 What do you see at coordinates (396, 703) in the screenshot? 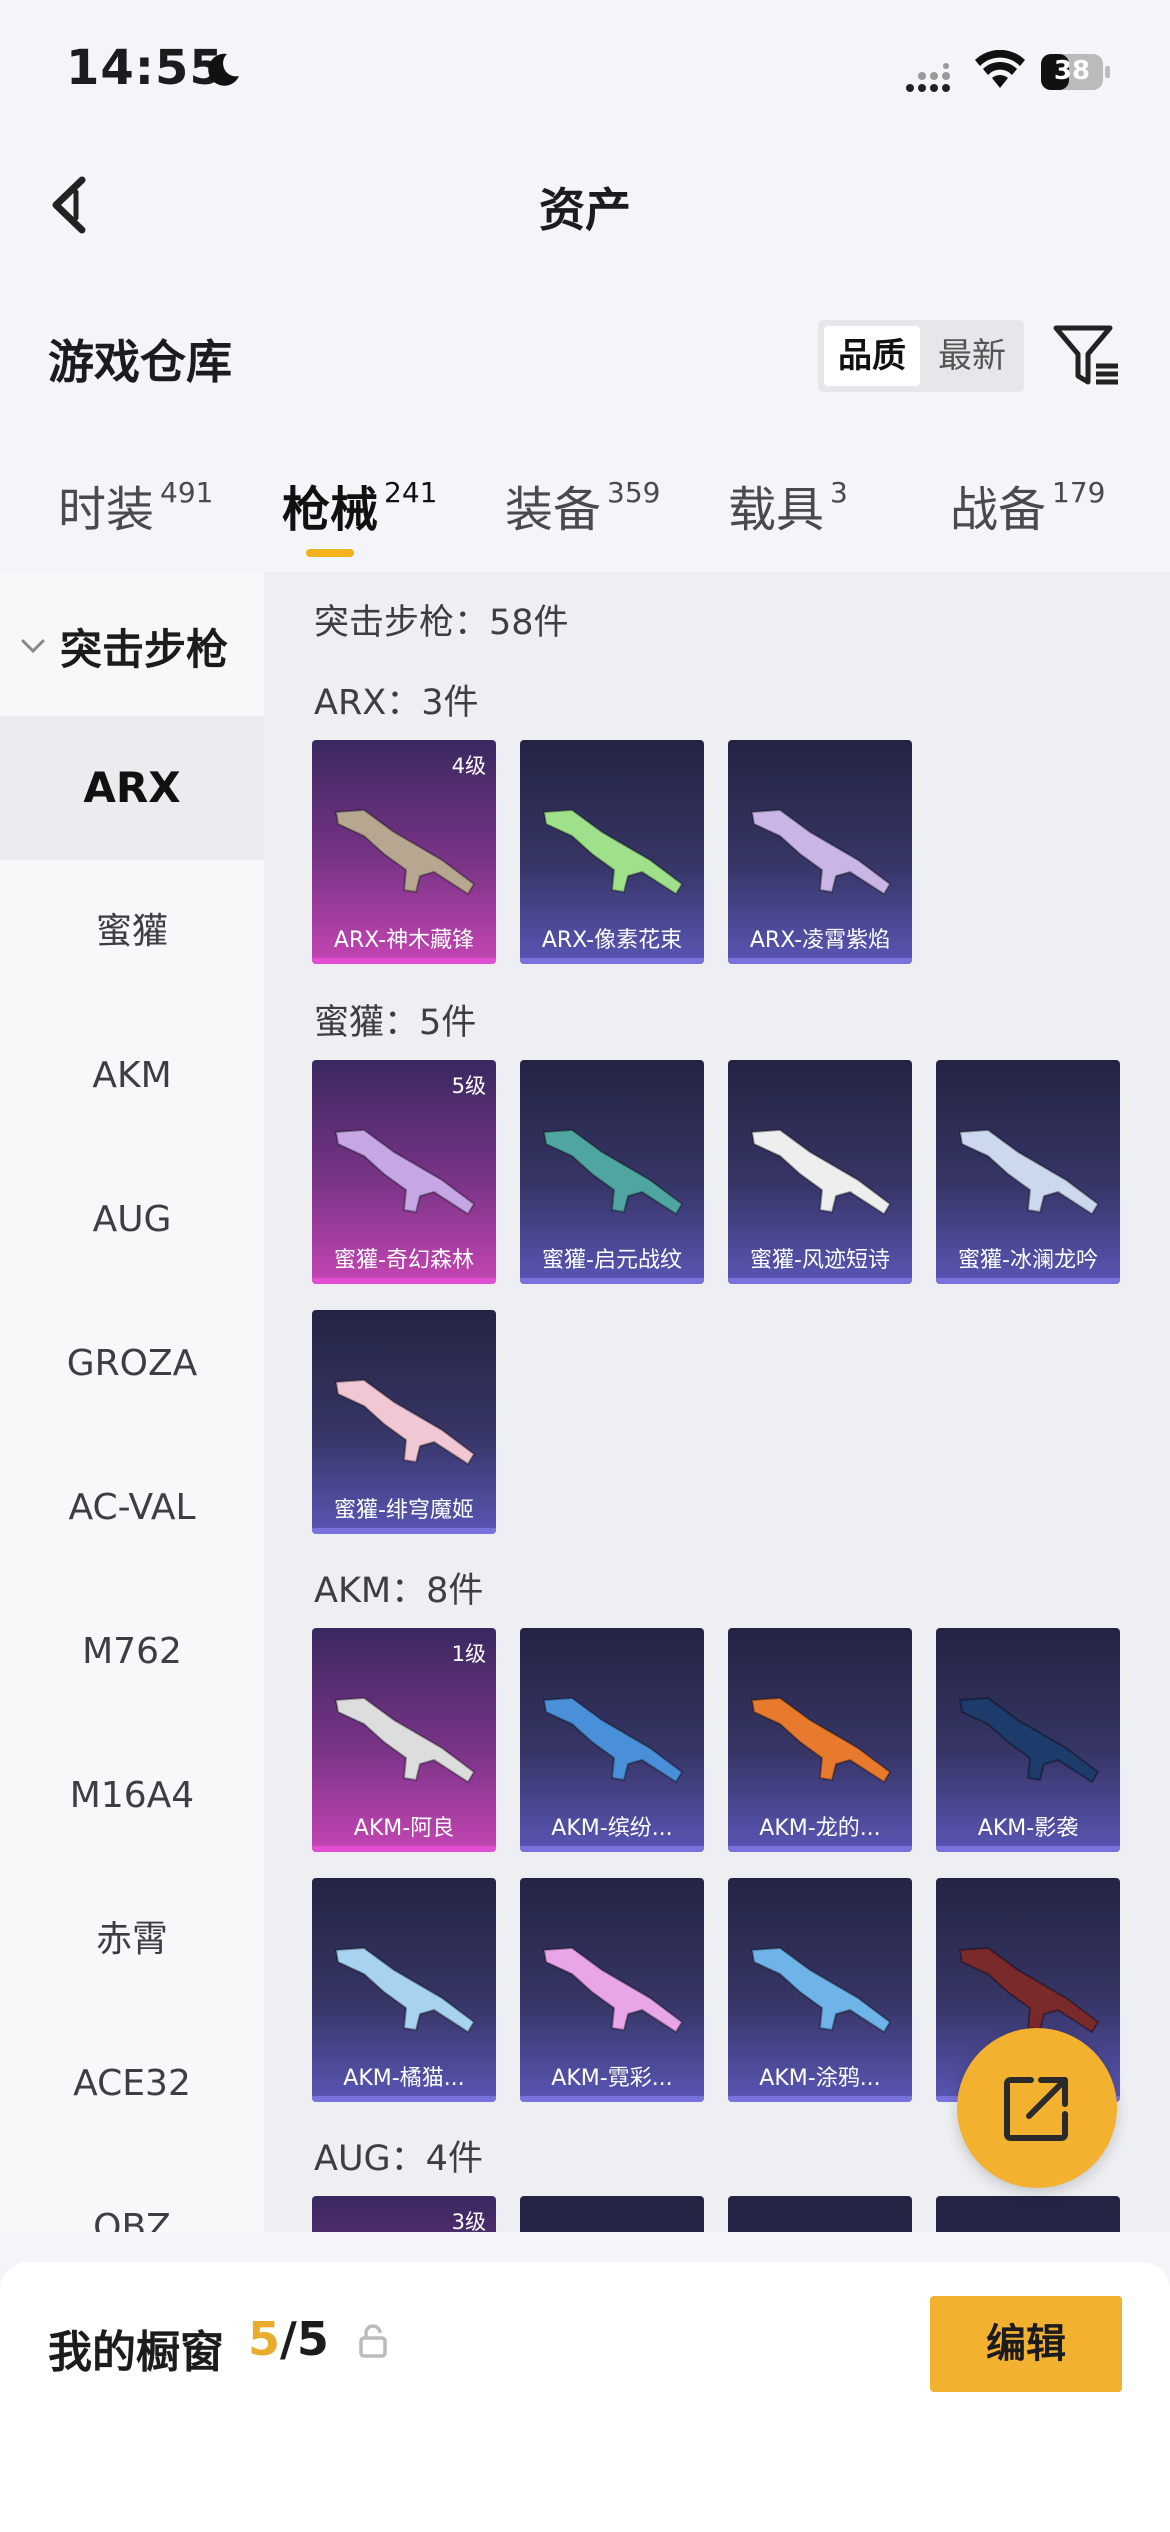
I see `group-heading: ARX：3件` at bounding box center [396, 703].